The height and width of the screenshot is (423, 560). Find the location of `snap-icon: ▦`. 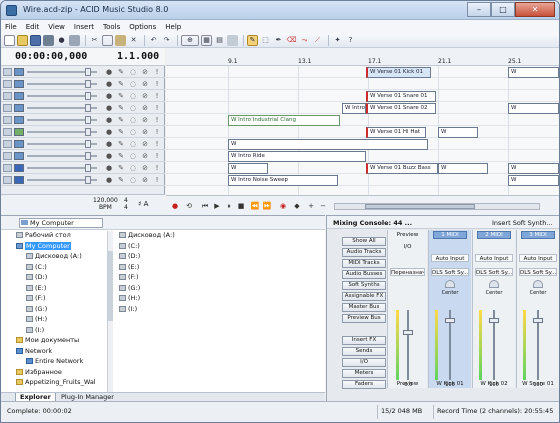

snap-icon: ▦ is located at coordinates (206, 40).